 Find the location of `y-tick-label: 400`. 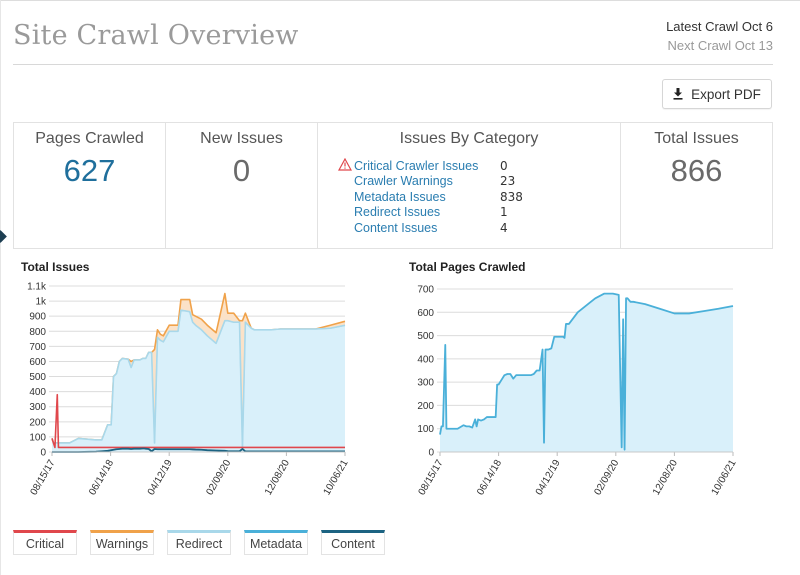

y-tick-label: 400 is located at coordinates (425, 359).